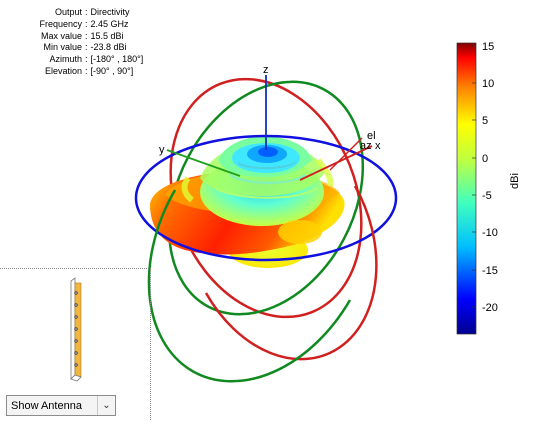 Image resolution: width=560 pixels, height=426 pixels. What do you see at coordinates (490, 271) in the screenshot?
I see `colorbar-tick-label: -15` at bounding box center [490, 271].